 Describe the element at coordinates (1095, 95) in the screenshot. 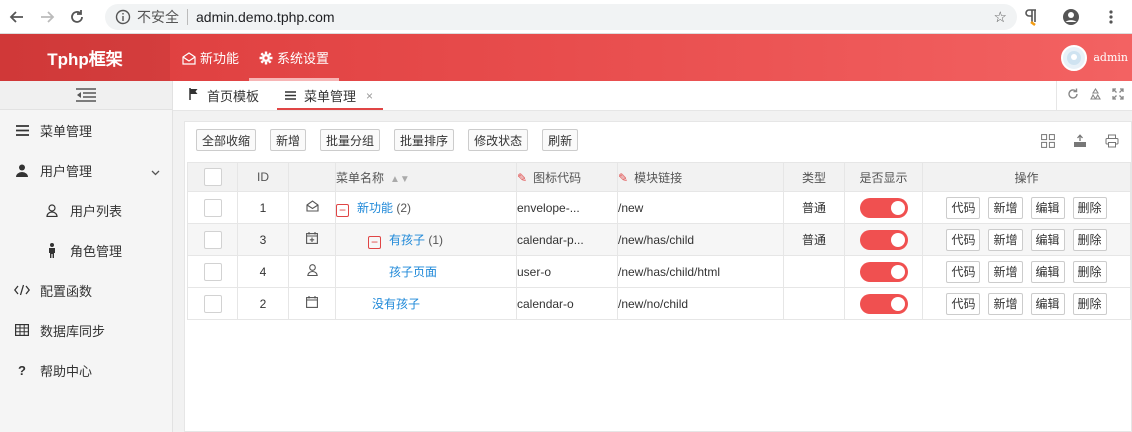

I see `recycle-icon` at that location.